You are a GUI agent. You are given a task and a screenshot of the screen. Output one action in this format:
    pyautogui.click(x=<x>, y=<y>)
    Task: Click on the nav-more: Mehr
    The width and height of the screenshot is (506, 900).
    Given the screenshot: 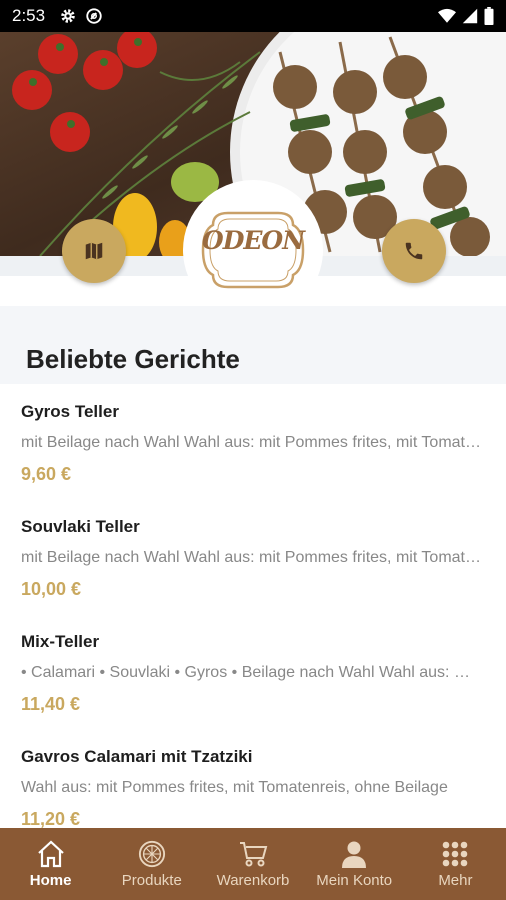 What is the action you would take?
    pyautogui.click(x=455, y=864)
    